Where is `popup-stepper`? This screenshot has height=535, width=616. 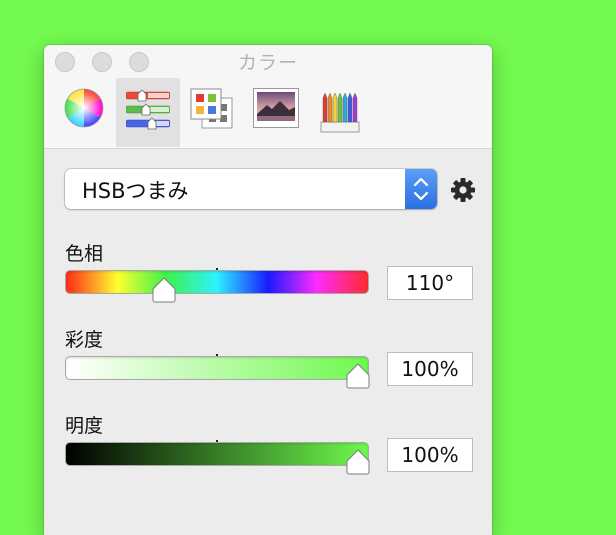
popup-stepper is located at coordinates (421, 189).